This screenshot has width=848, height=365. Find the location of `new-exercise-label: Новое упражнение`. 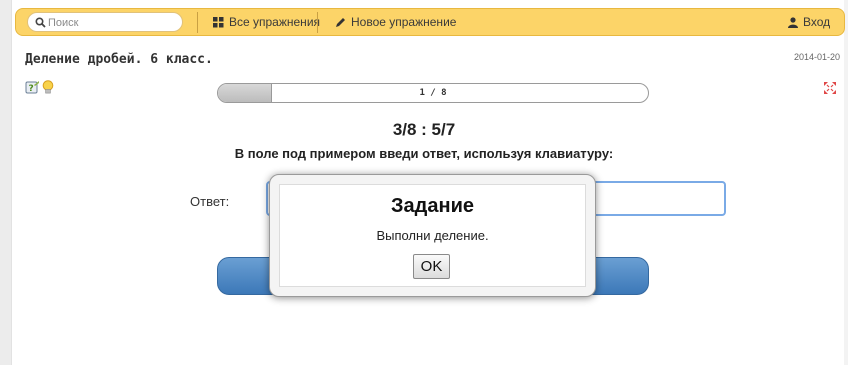

new-exercise-label: Новое упражнение is located at coordinates (404, 22).